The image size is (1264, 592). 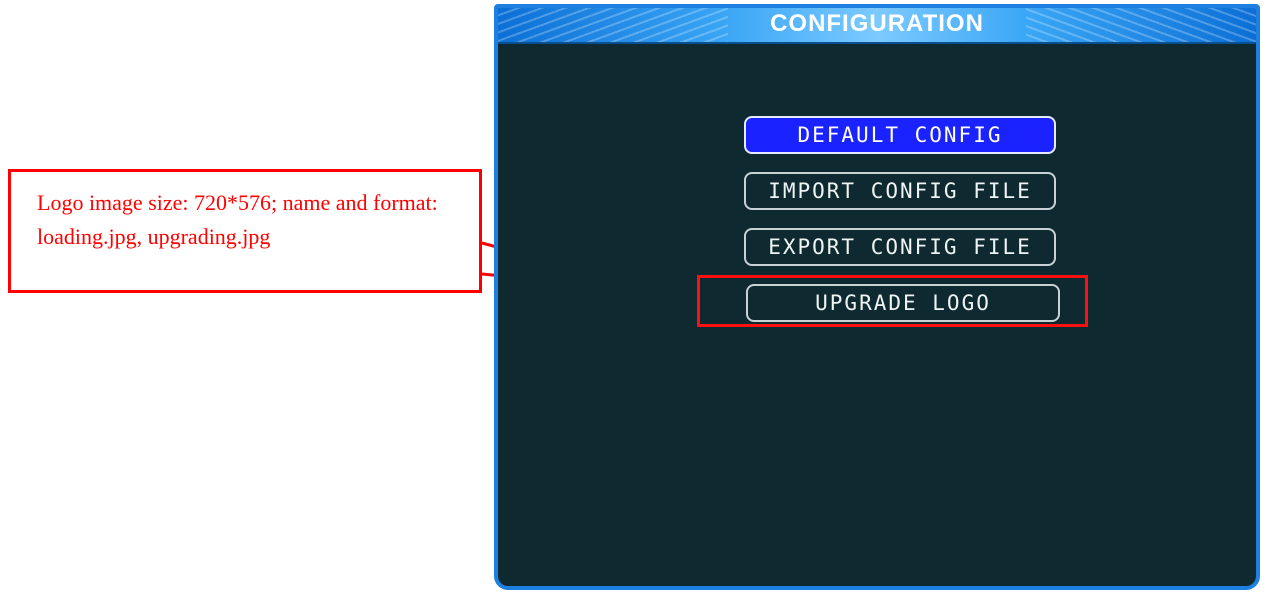 I want to click on window-title: CONFIGURATION, so click(x=877, y=23).